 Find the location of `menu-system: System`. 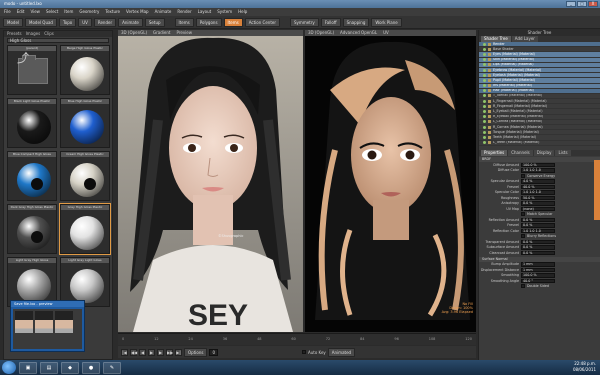

menu-system: System is located at coordinates (224, 12).